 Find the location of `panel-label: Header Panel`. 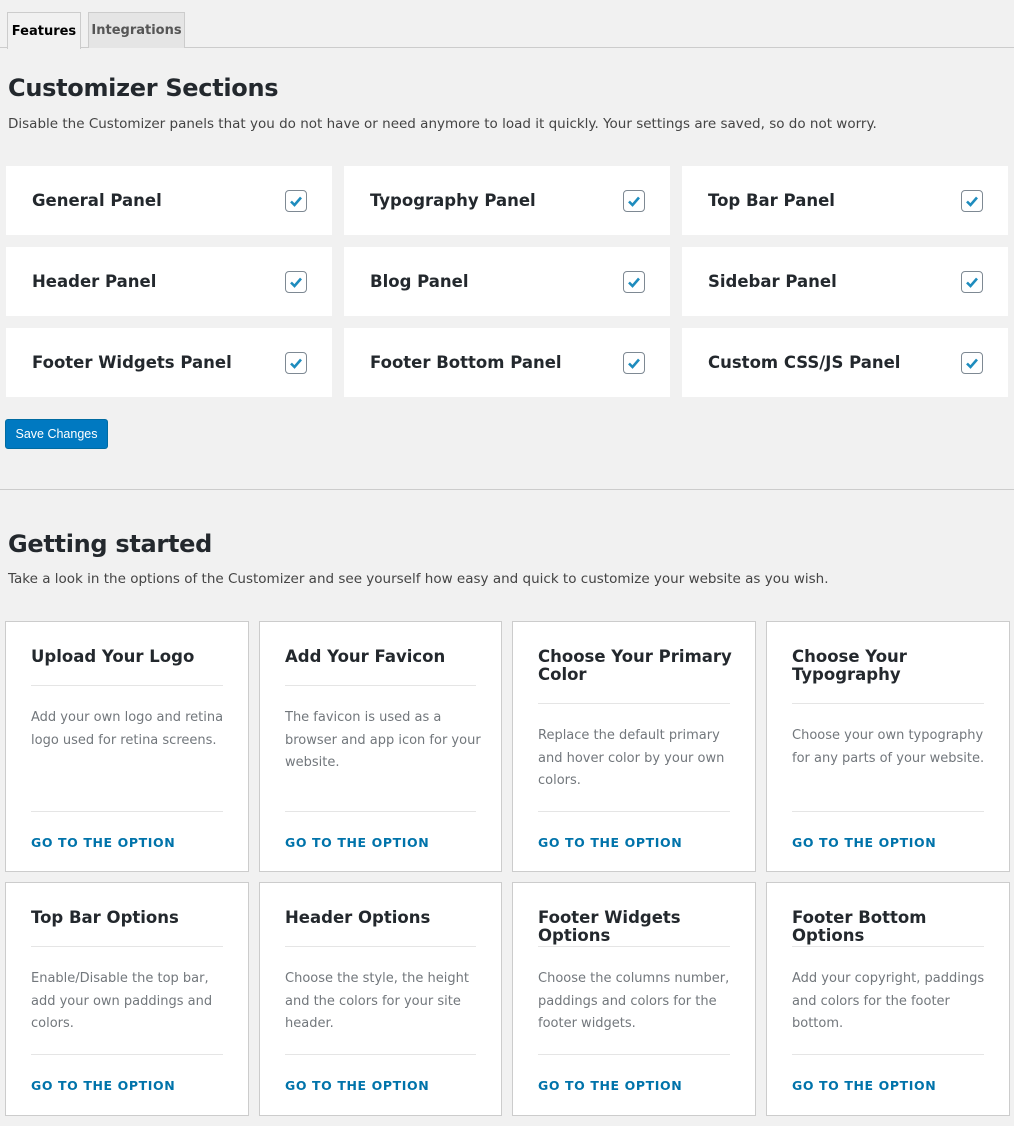

panel-label: Header Panel is located at coordinates (94, 281).